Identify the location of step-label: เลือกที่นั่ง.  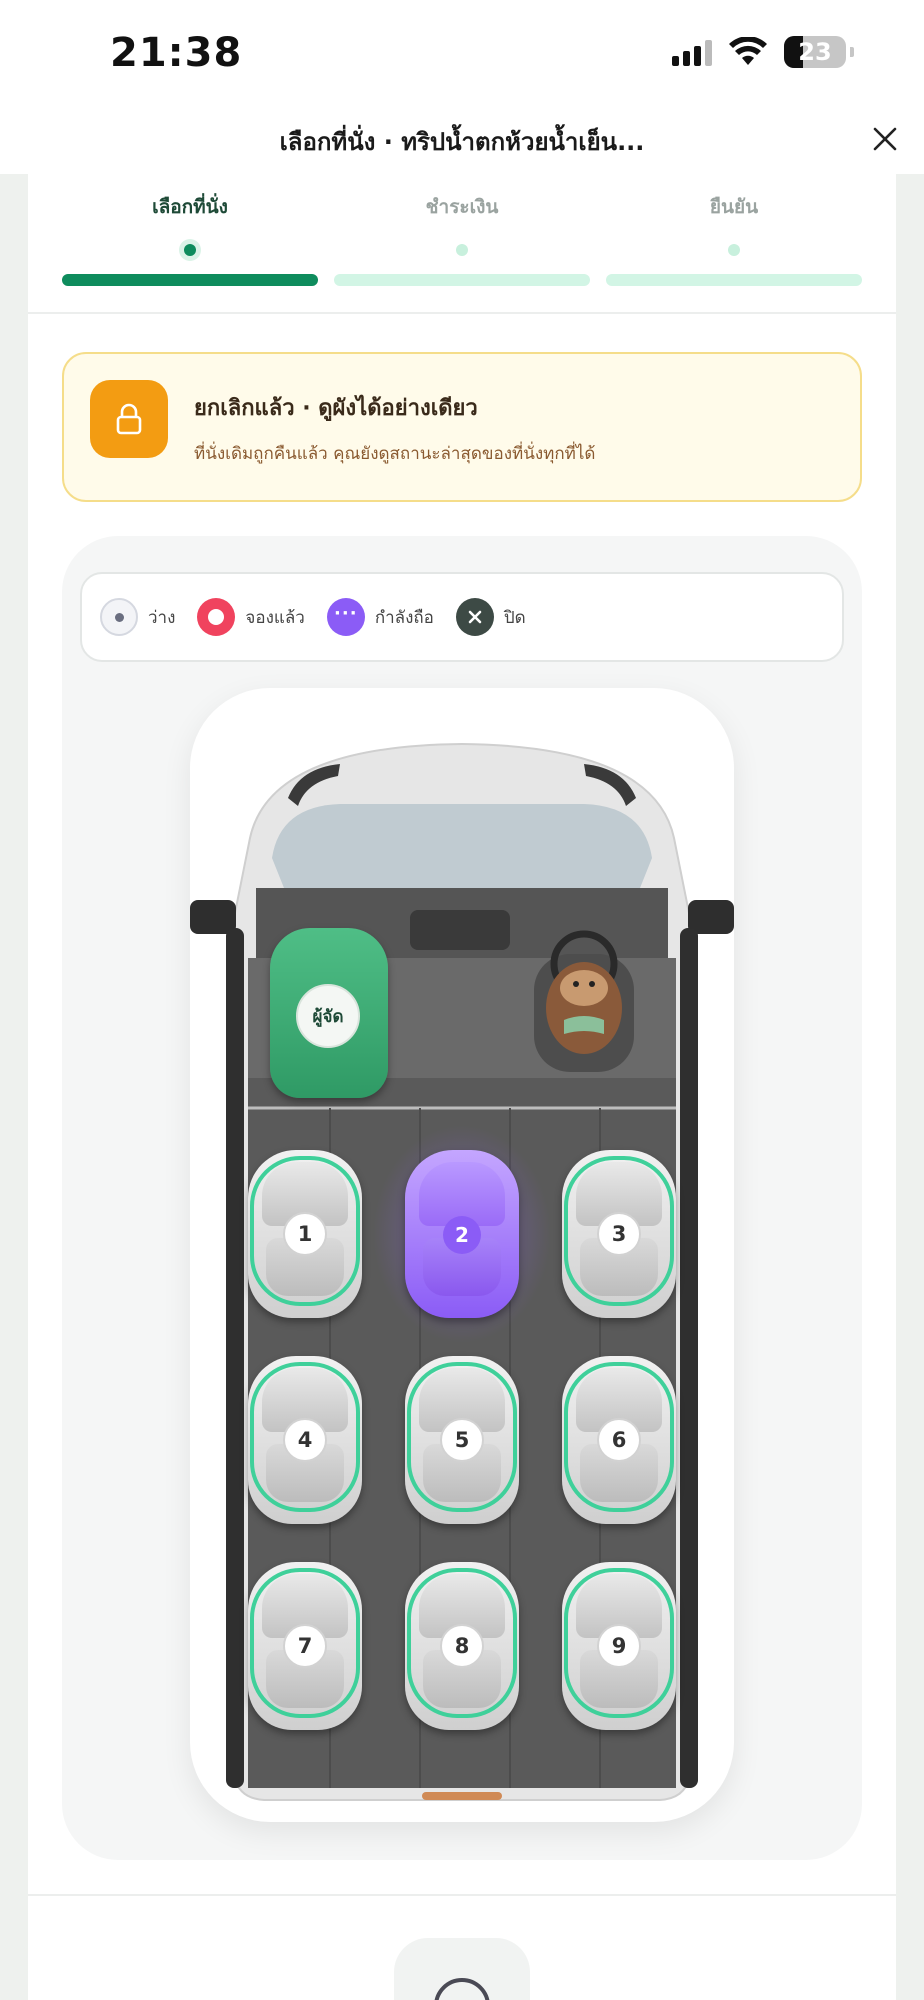
(190, 207).